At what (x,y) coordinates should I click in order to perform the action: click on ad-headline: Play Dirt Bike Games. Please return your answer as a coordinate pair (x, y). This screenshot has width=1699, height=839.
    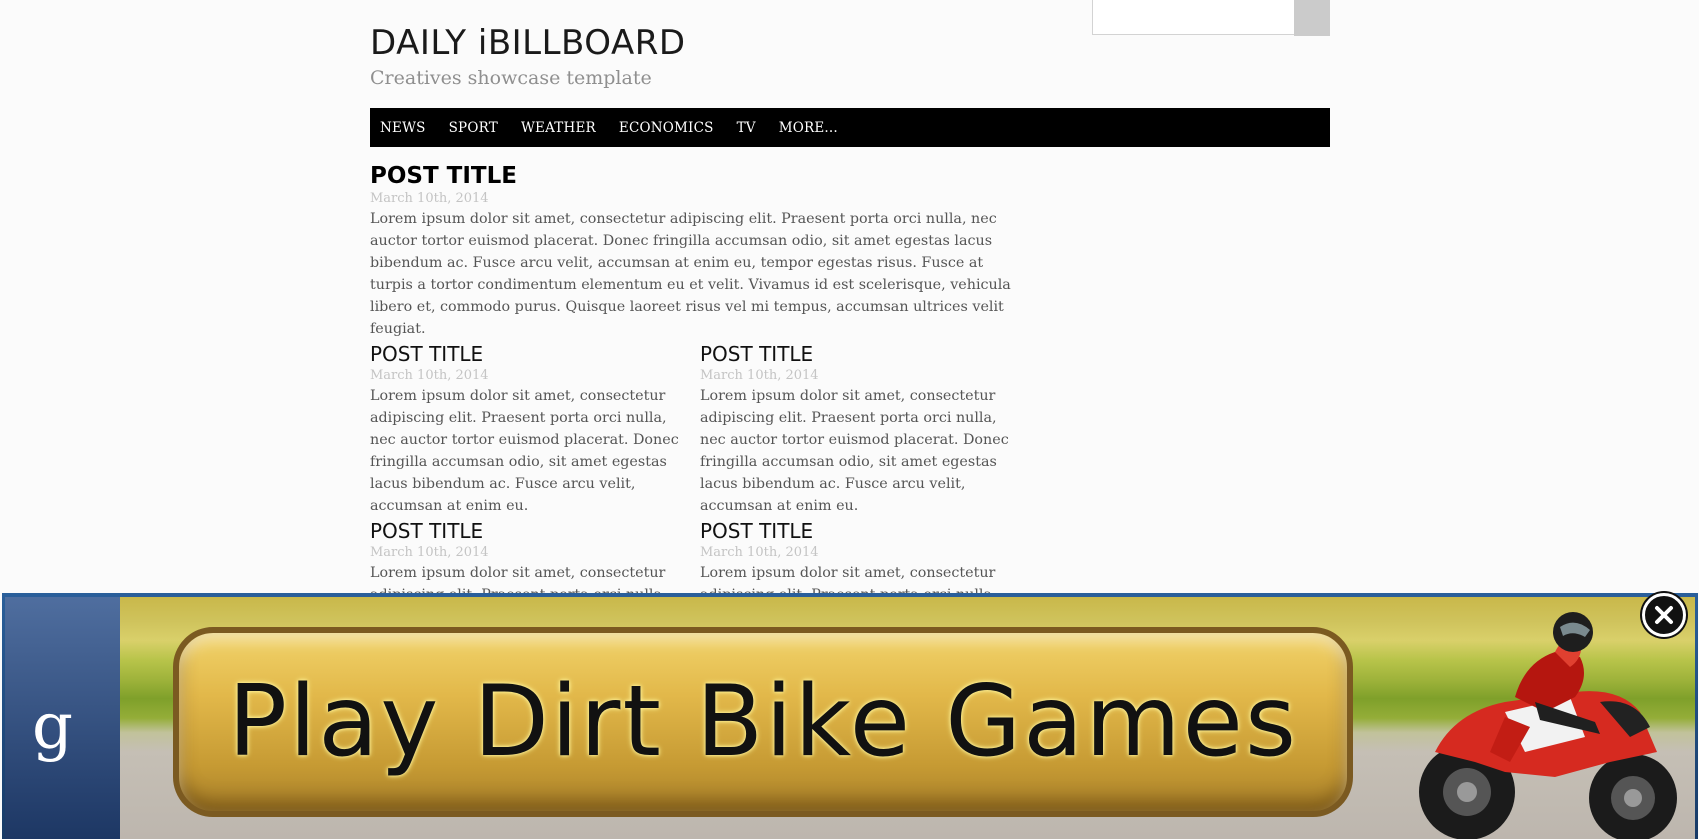
    Looking at the image, I should click on (763, 722).